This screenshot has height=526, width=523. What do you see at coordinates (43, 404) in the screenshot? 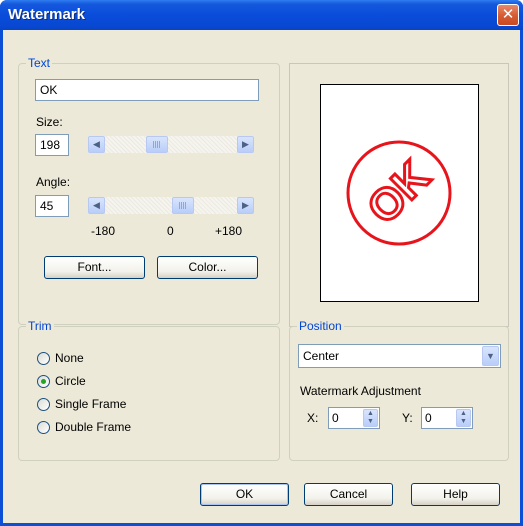
I see `radio-single-frame` at bounding box center [43, 404].